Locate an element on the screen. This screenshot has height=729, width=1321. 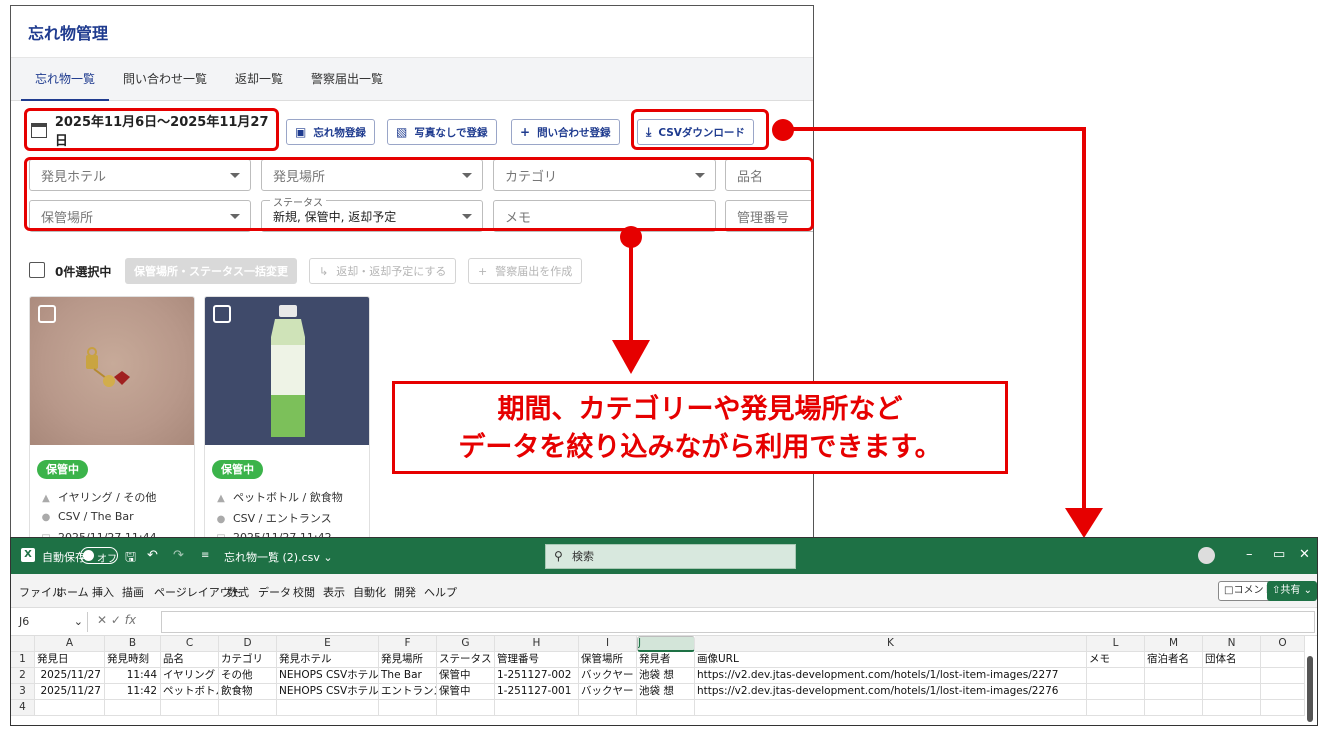
save-icon: 🖫 is located at coordinates (130, 559).